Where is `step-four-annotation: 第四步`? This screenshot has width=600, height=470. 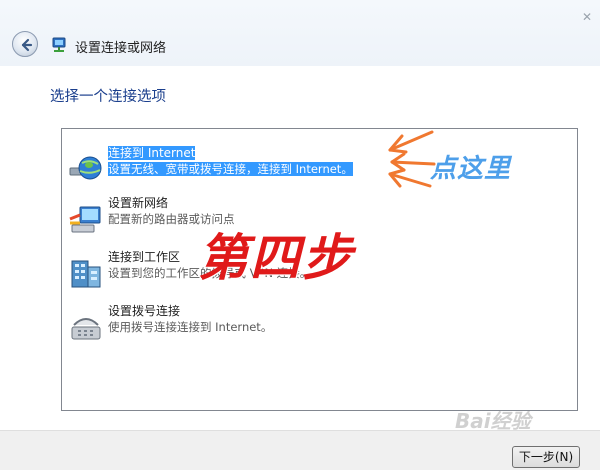
step-four-annotation: 第四步 is located at coordinates (276, 258).